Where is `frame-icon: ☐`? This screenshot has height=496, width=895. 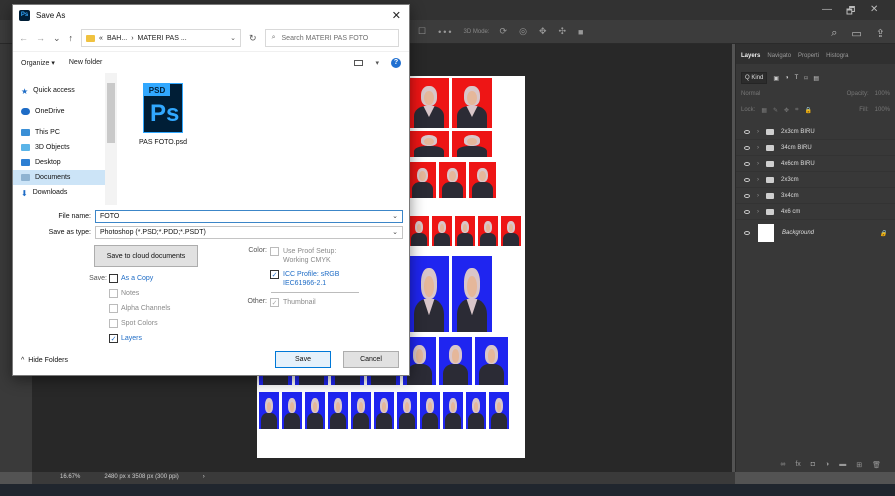
frame-icon: ☐ is located at coordinates (423, 31).